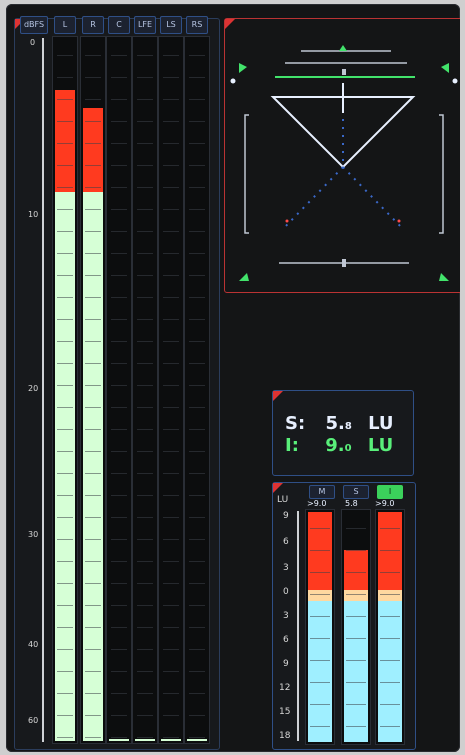 This screenshot has height=755, width=465. I want to click on dbfs-scale-60: 60, so click(33, 720).